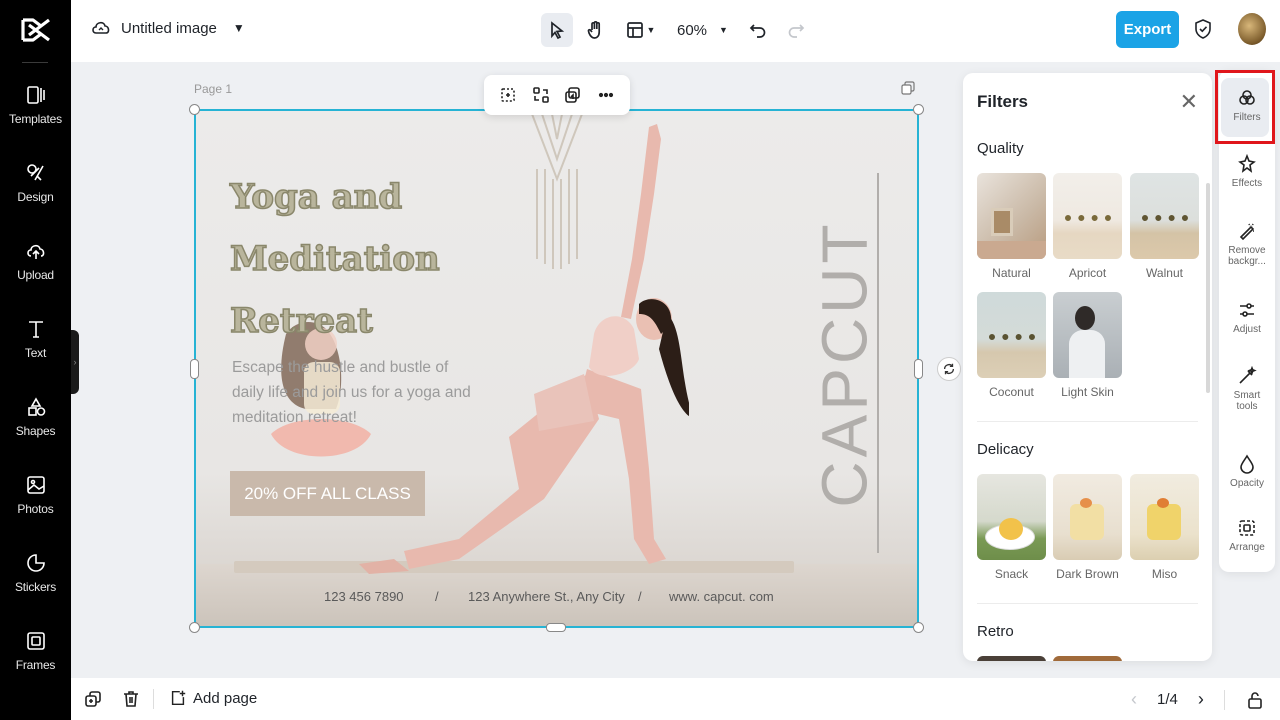 This screenshot has height=720, width=1280. What do you see at coordinates (1011, 517) in the screenshot?
I see `filter-thumb-snack` at bounding box center [1011, 517].